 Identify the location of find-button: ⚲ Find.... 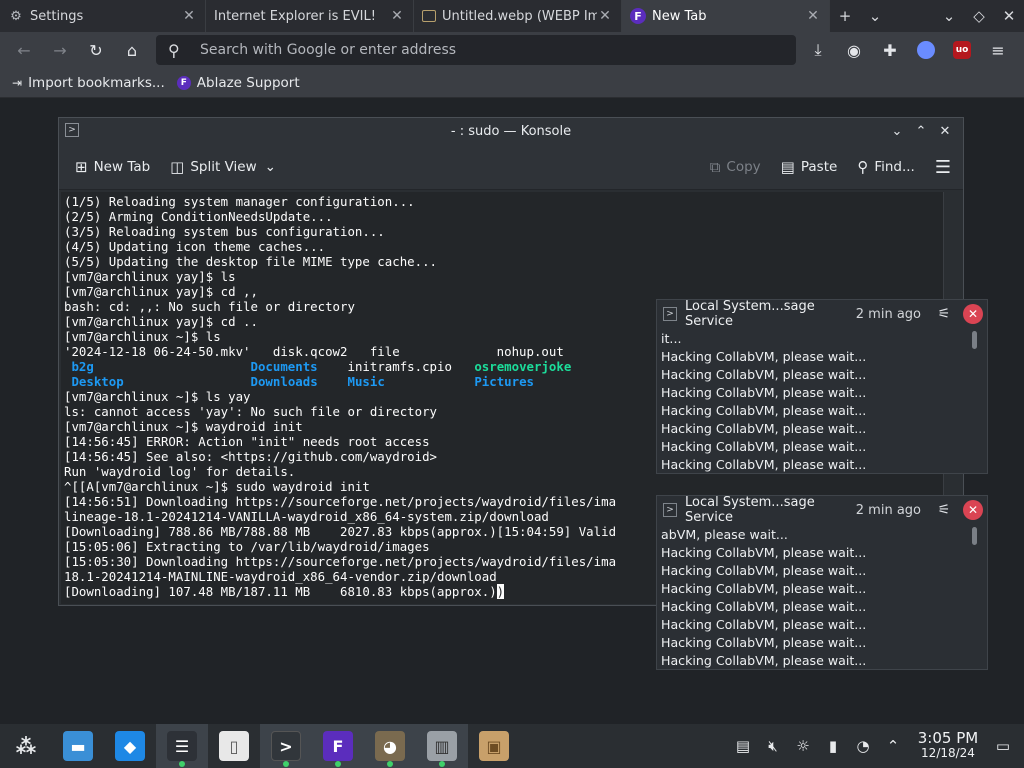
(886, 167).